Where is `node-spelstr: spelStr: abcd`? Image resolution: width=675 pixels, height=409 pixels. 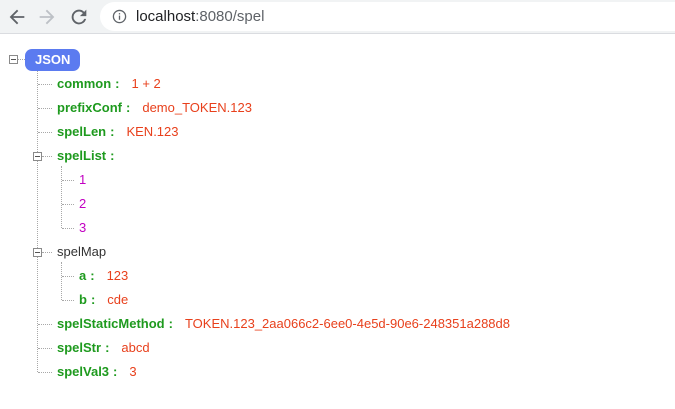 node-spelstr: spelStr: abcd is located at coordinates (103, 348).